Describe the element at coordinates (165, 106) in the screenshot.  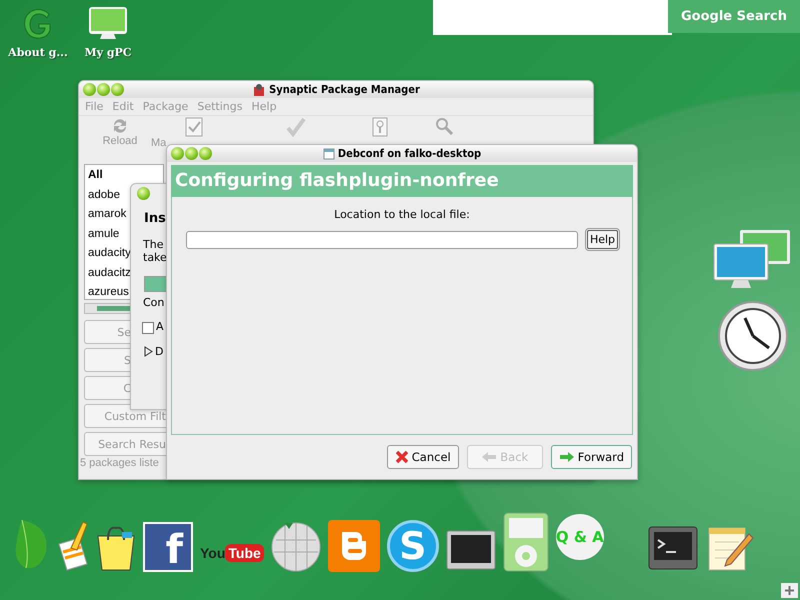
I see `menu-item: Package` at that location.